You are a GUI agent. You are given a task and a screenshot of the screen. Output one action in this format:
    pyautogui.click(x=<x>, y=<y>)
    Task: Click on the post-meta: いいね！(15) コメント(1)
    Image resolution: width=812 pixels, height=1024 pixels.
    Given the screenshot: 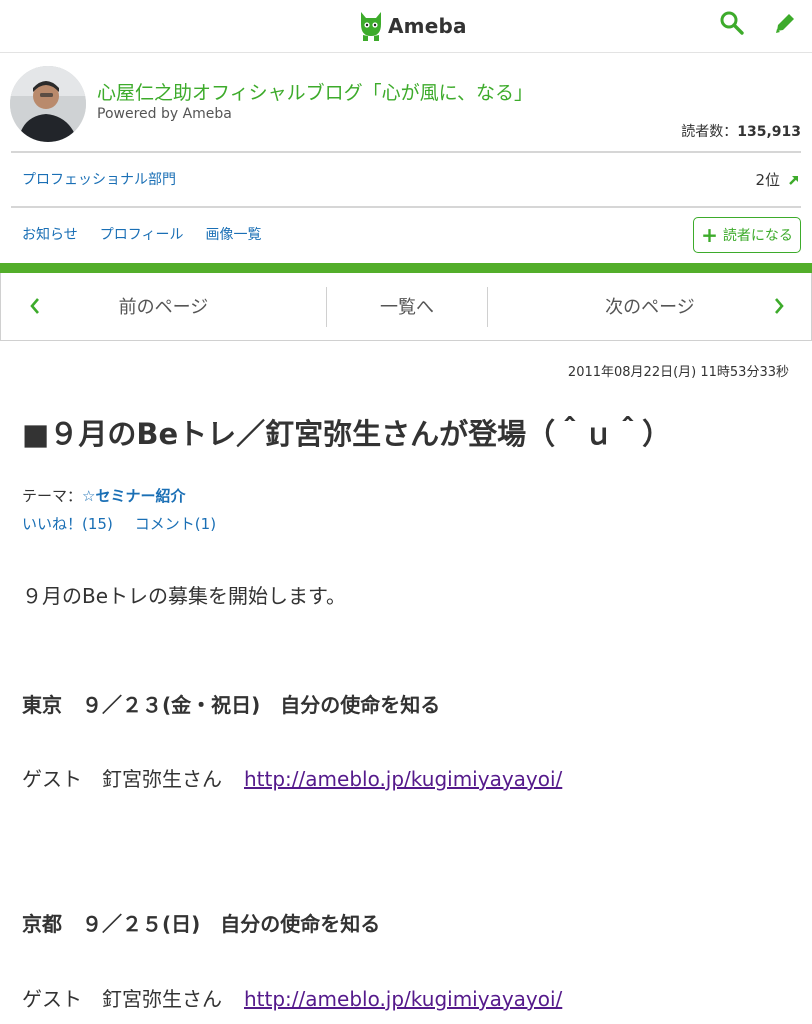 What is the action you would take?
    pyautogui.click(x=119, y=523)
    